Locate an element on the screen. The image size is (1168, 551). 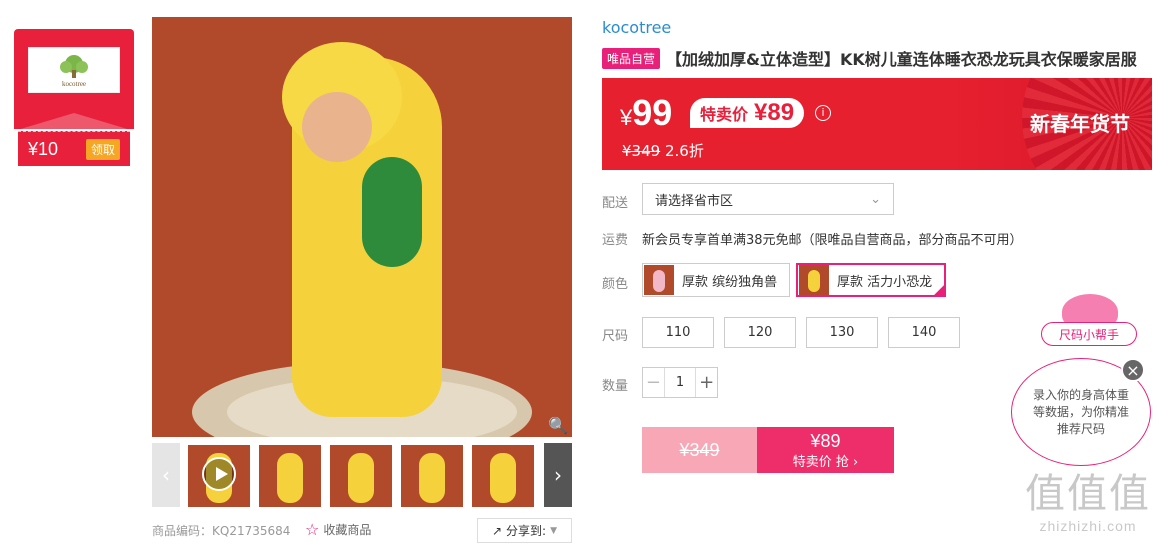
special-price-label: 特卖价 is located at coordinates (724, 114).